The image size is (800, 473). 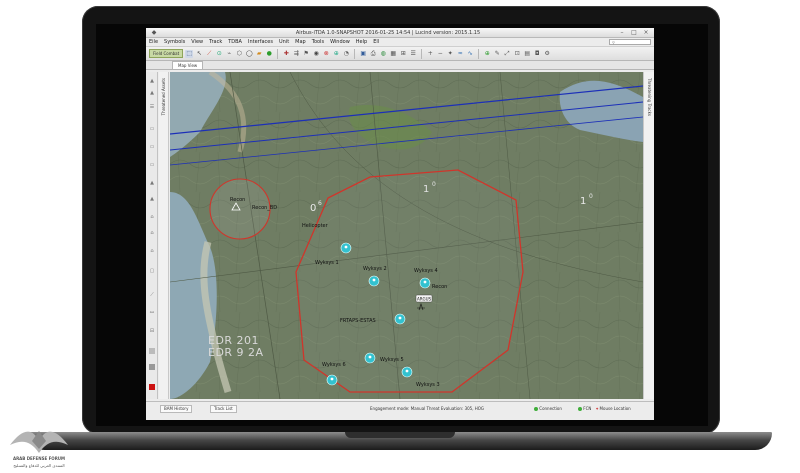 What do you see at coordinates (199, 54) in the screenshot?
I see `pointer-icon: ↖` at bounding box center [199, 54].